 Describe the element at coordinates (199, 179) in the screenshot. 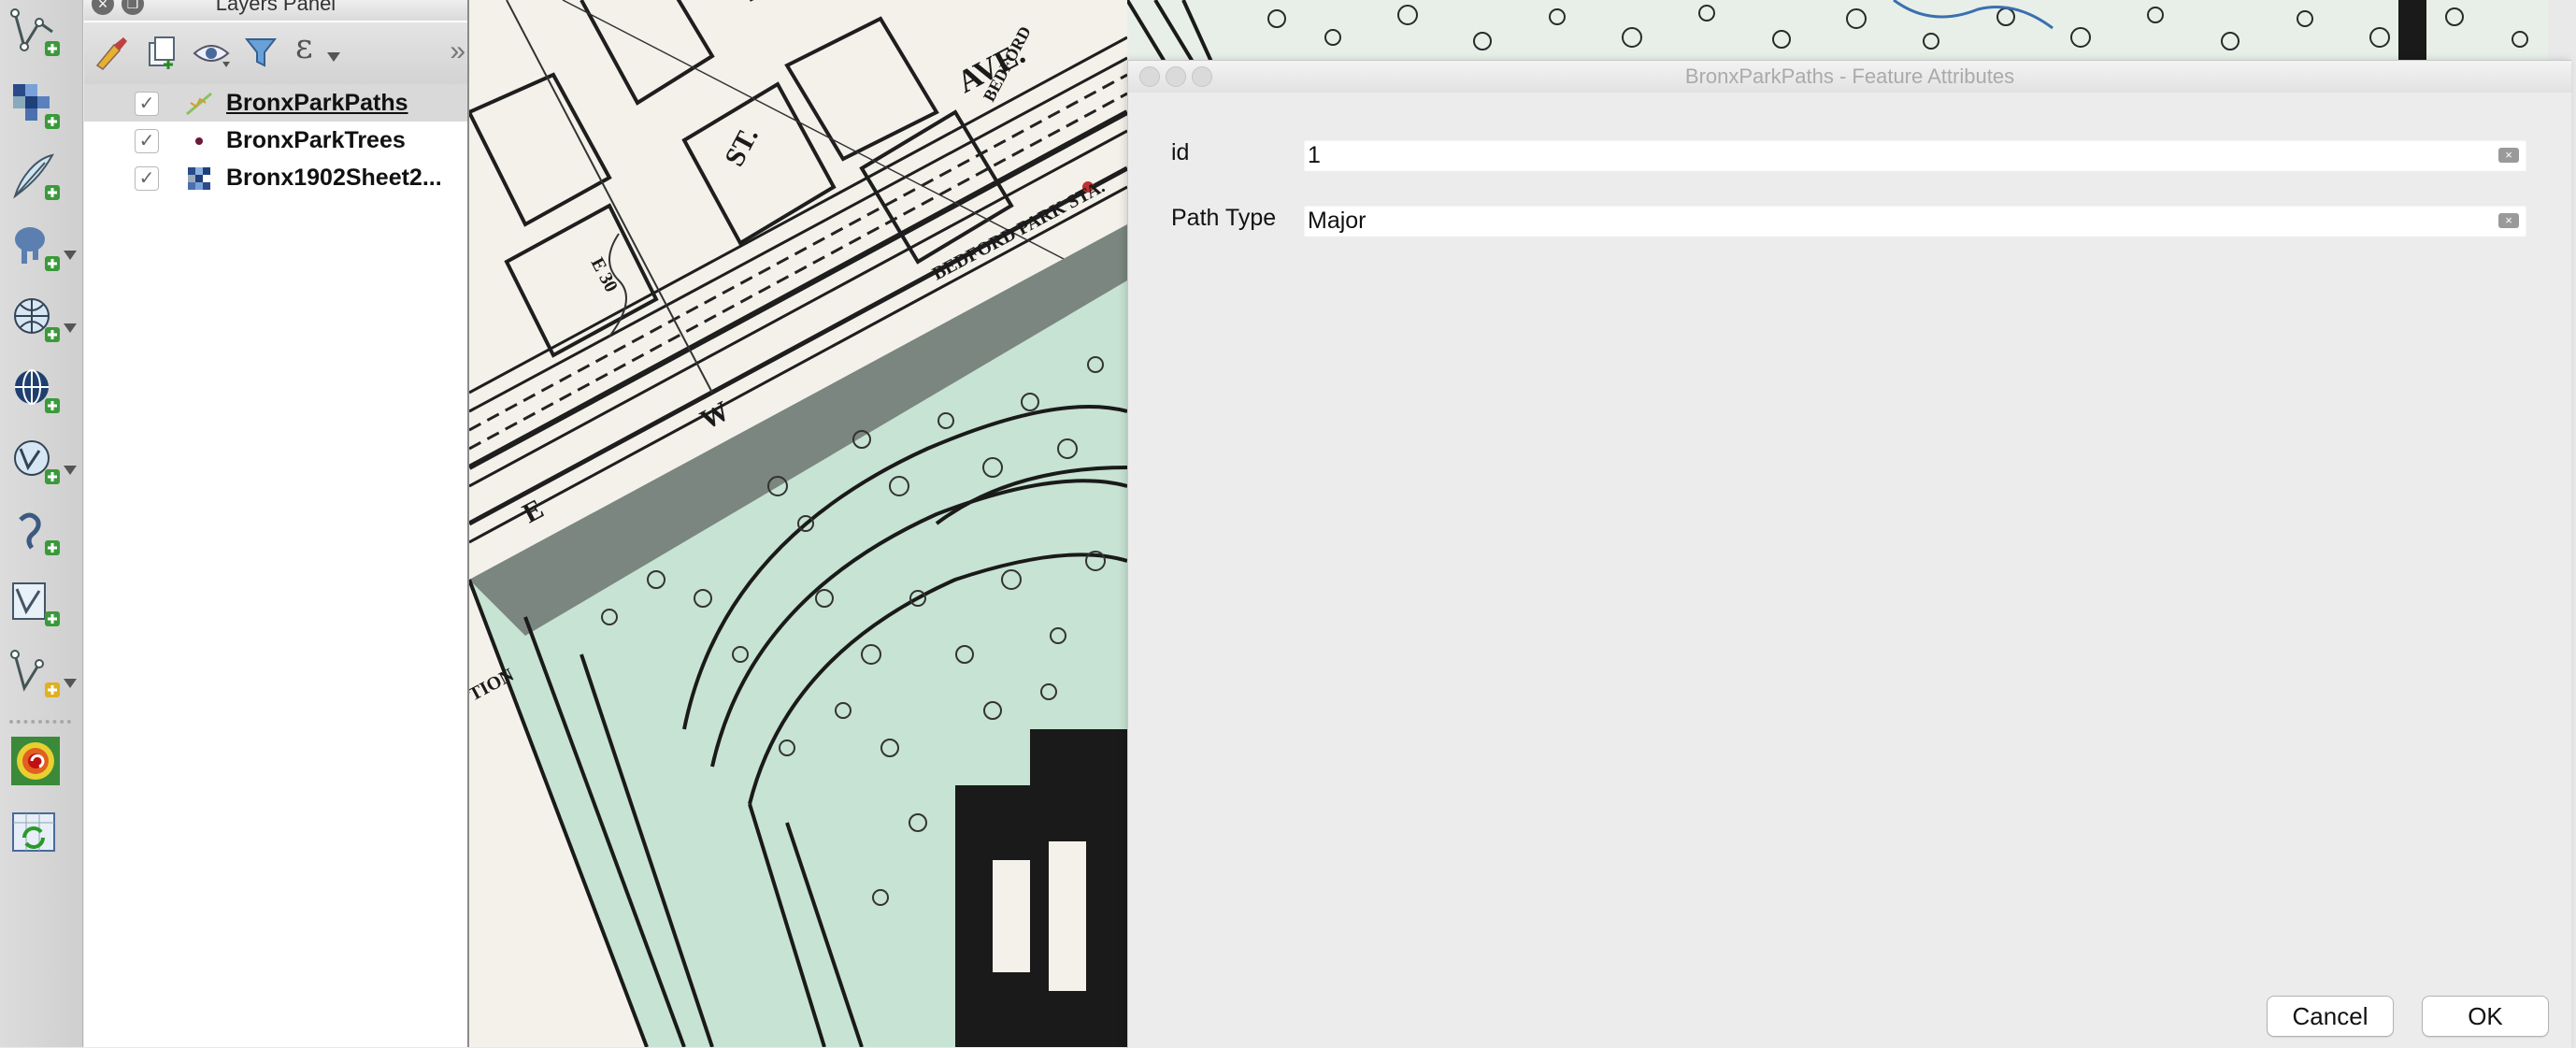

I see `raster-layer-icon` at that location.